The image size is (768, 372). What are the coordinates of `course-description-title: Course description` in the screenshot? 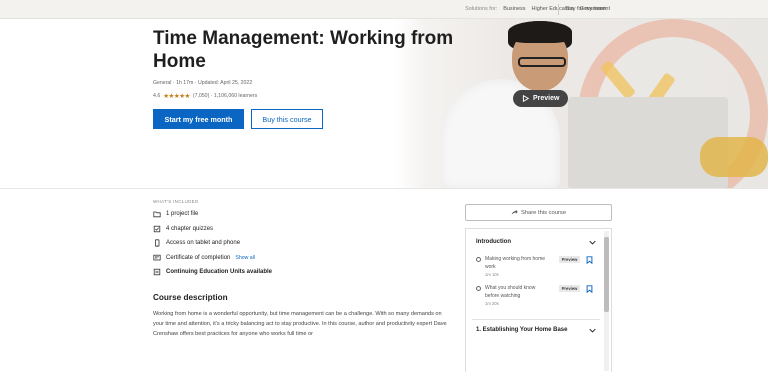 It's located at (190, 297).